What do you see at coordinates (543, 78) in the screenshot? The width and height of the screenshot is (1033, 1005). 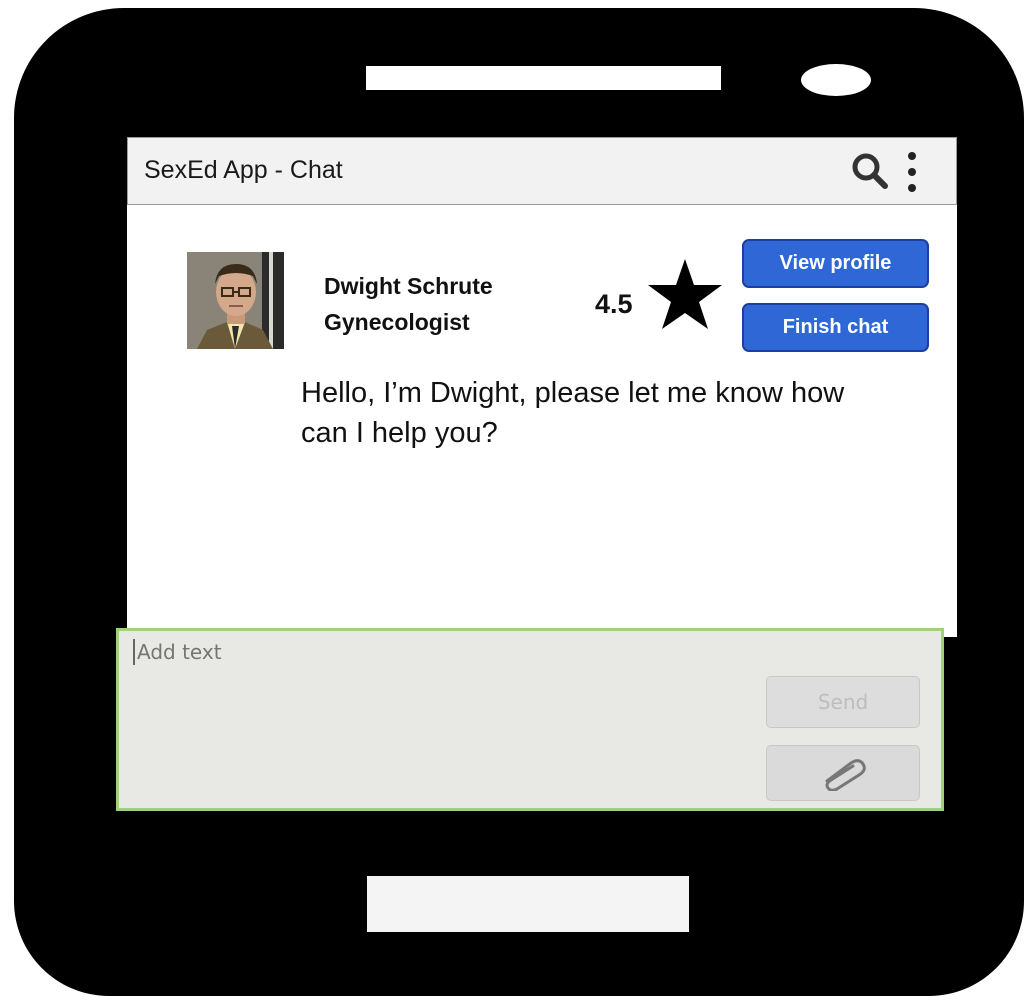 I see `phone-speaker` at bounding box center [543, 78].